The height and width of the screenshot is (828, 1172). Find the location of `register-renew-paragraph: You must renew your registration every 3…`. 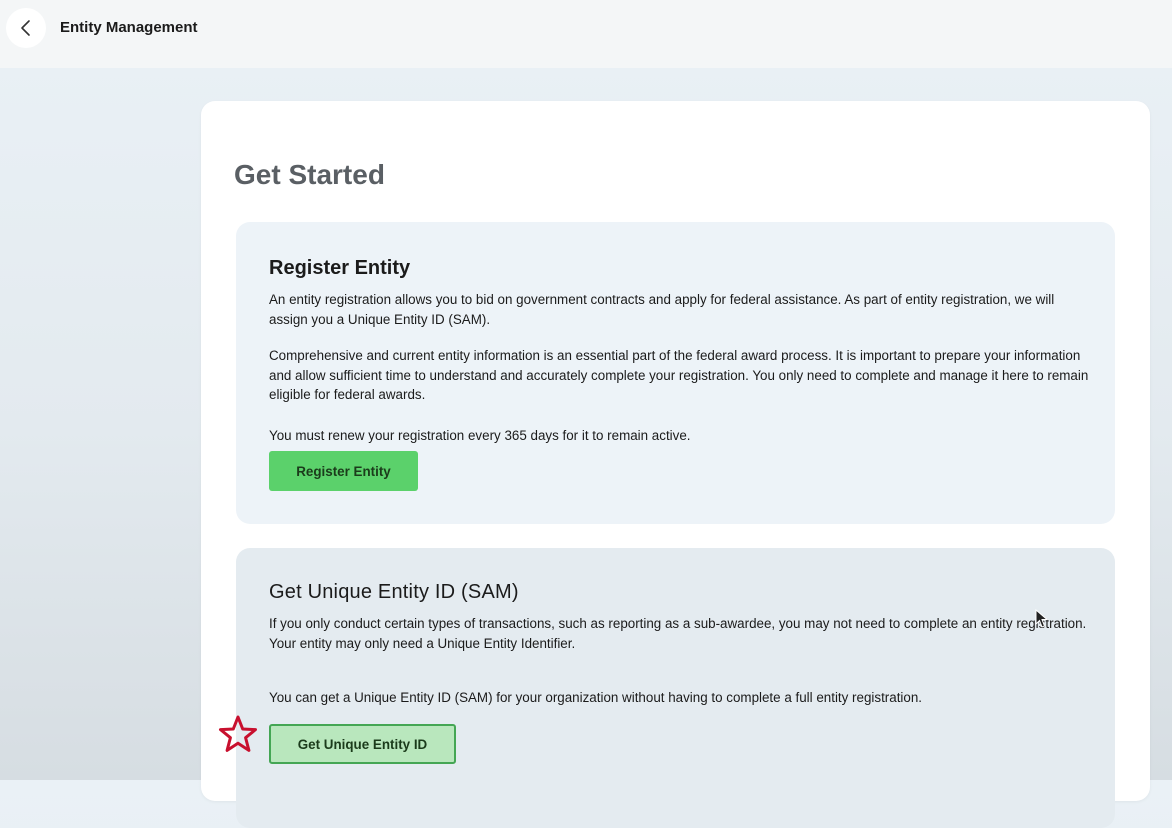

register-renew-paragraph: You must renew your registration every 3… is located at coordinates (480, 435).